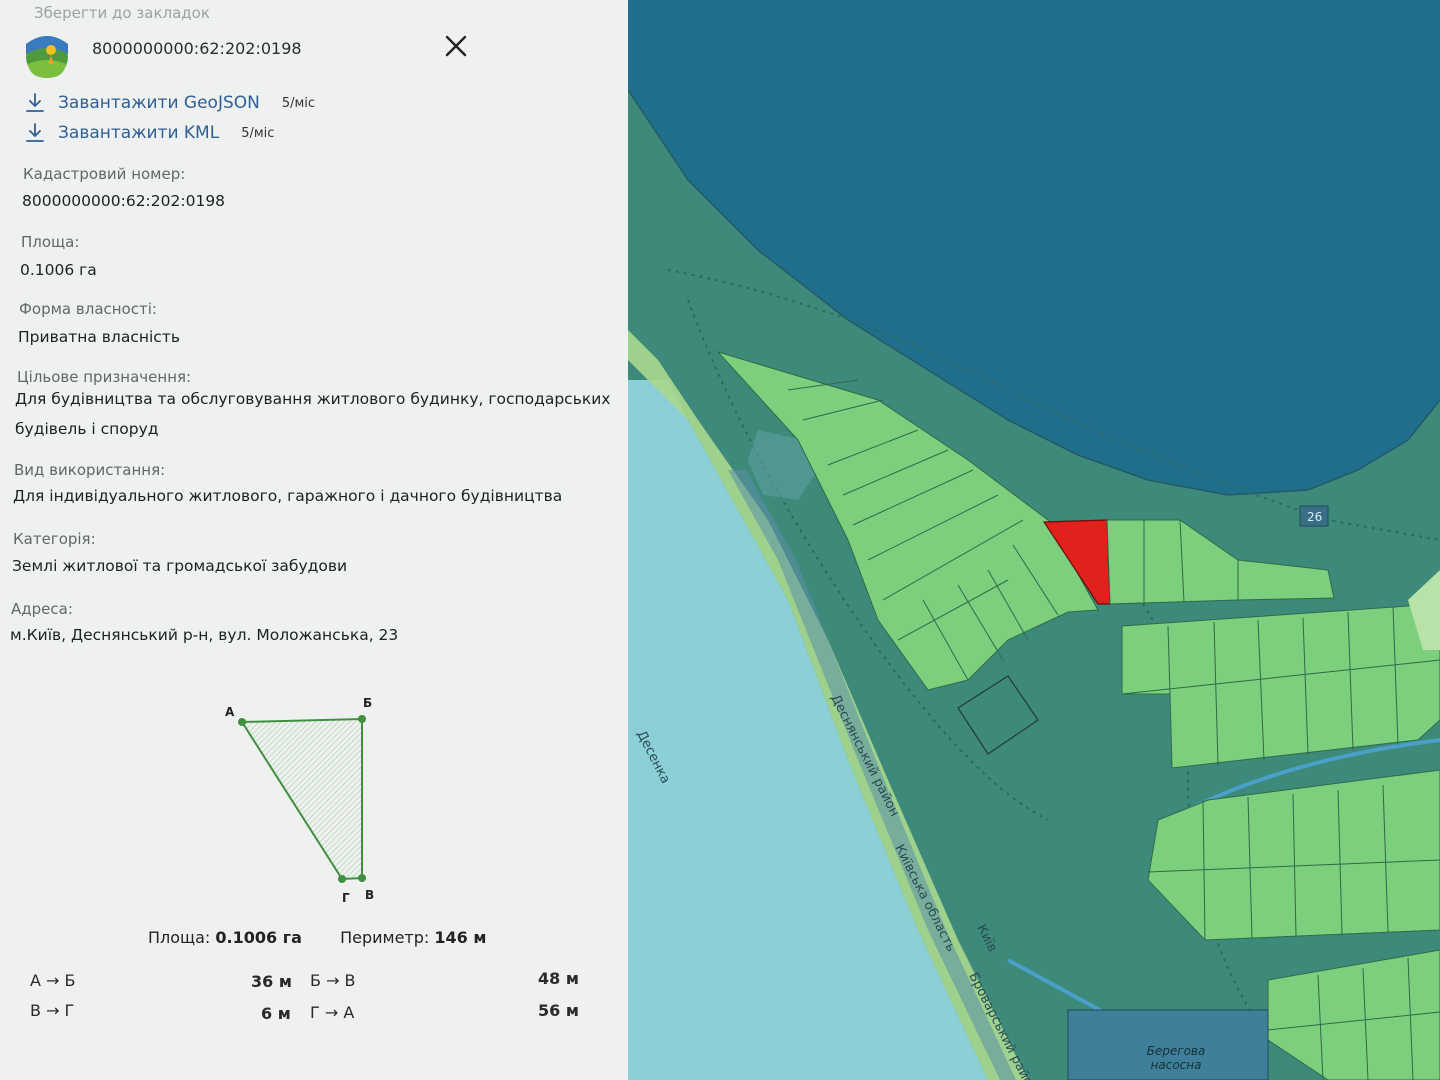  Describe the element at coordinates (139, 133) in the screenshot. I see `download-kml-label: Завантажити KML` at that location.